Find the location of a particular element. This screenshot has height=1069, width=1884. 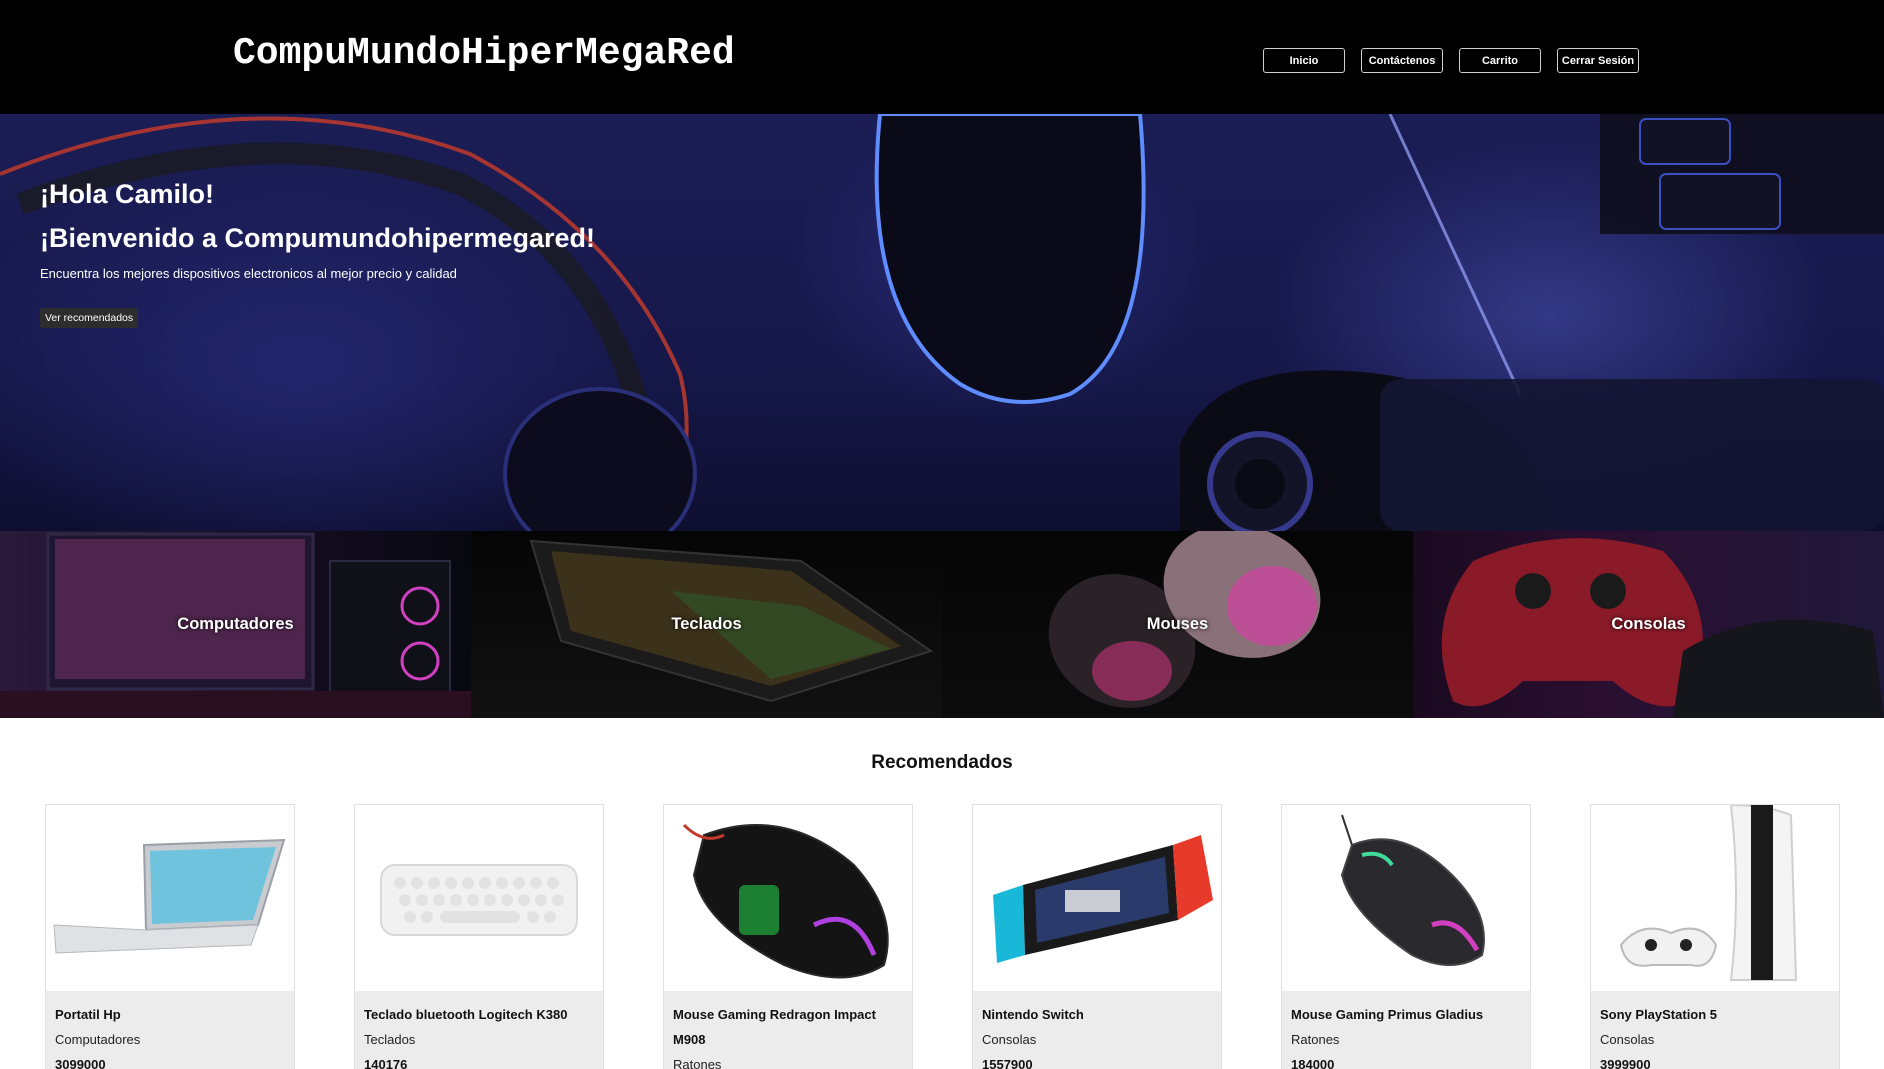

product-name: Mouse Gaming Primus Gladius is located at coordinates (1387, 1014).